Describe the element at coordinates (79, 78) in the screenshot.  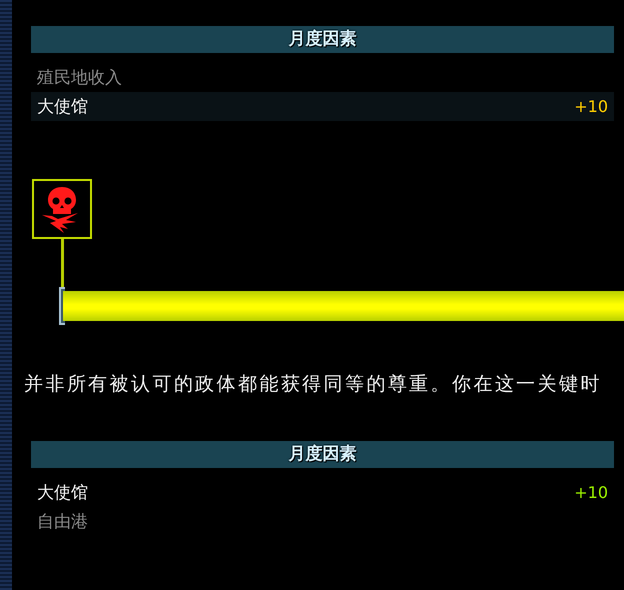
I see `factor-label: 殖民地收入` at that location.